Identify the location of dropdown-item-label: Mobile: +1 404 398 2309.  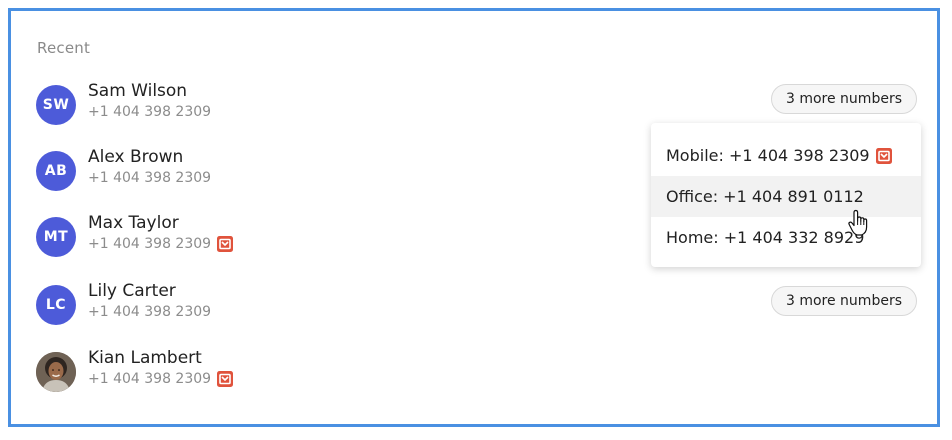
(768, 155).